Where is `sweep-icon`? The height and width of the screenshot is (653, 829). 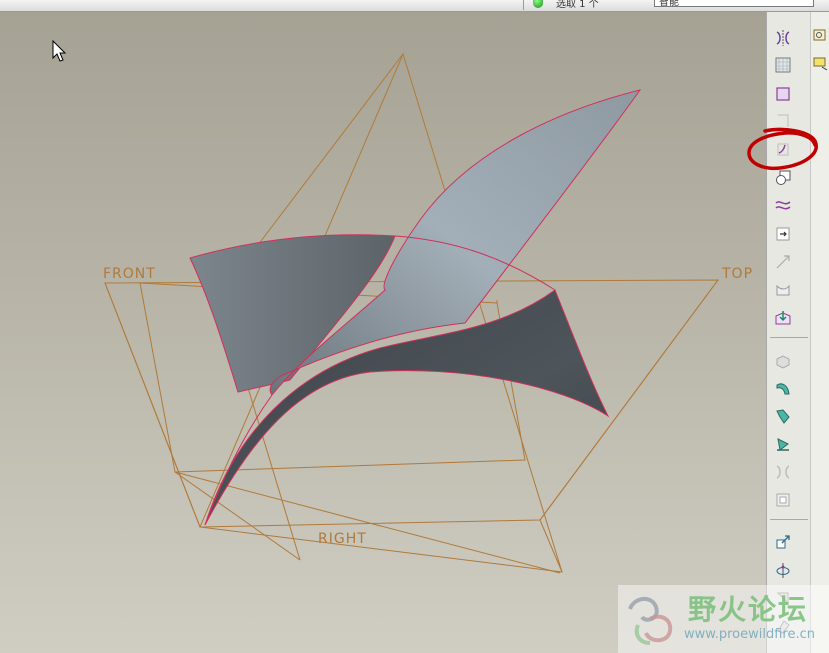 sweep-icon is located at coordinates (783, 416).